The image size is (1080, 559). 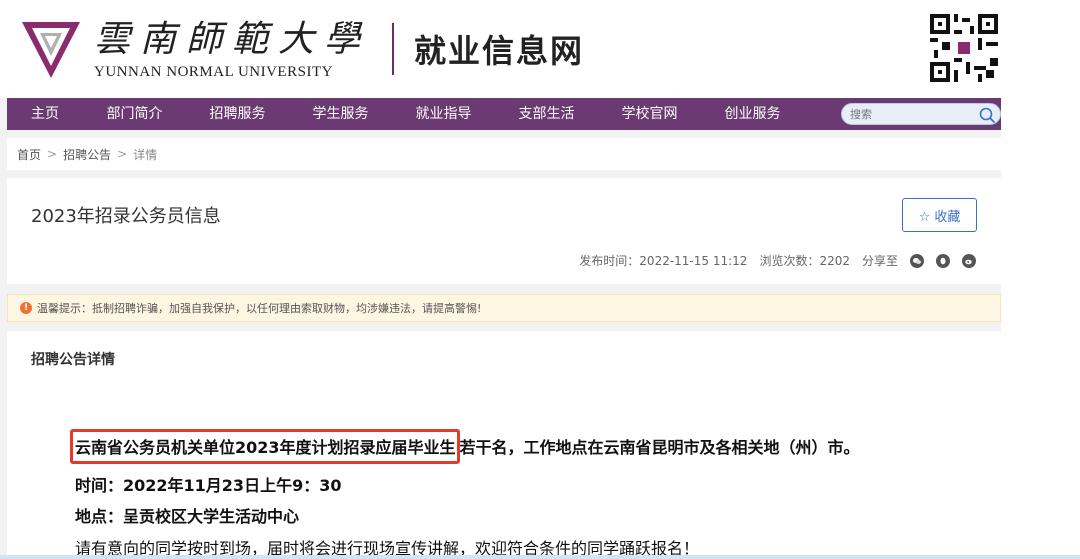 I want to click on article-meta: 发布时间：2022-11-15 11:12 浏览次数：2202 分享至, so click(x=771, y=260).